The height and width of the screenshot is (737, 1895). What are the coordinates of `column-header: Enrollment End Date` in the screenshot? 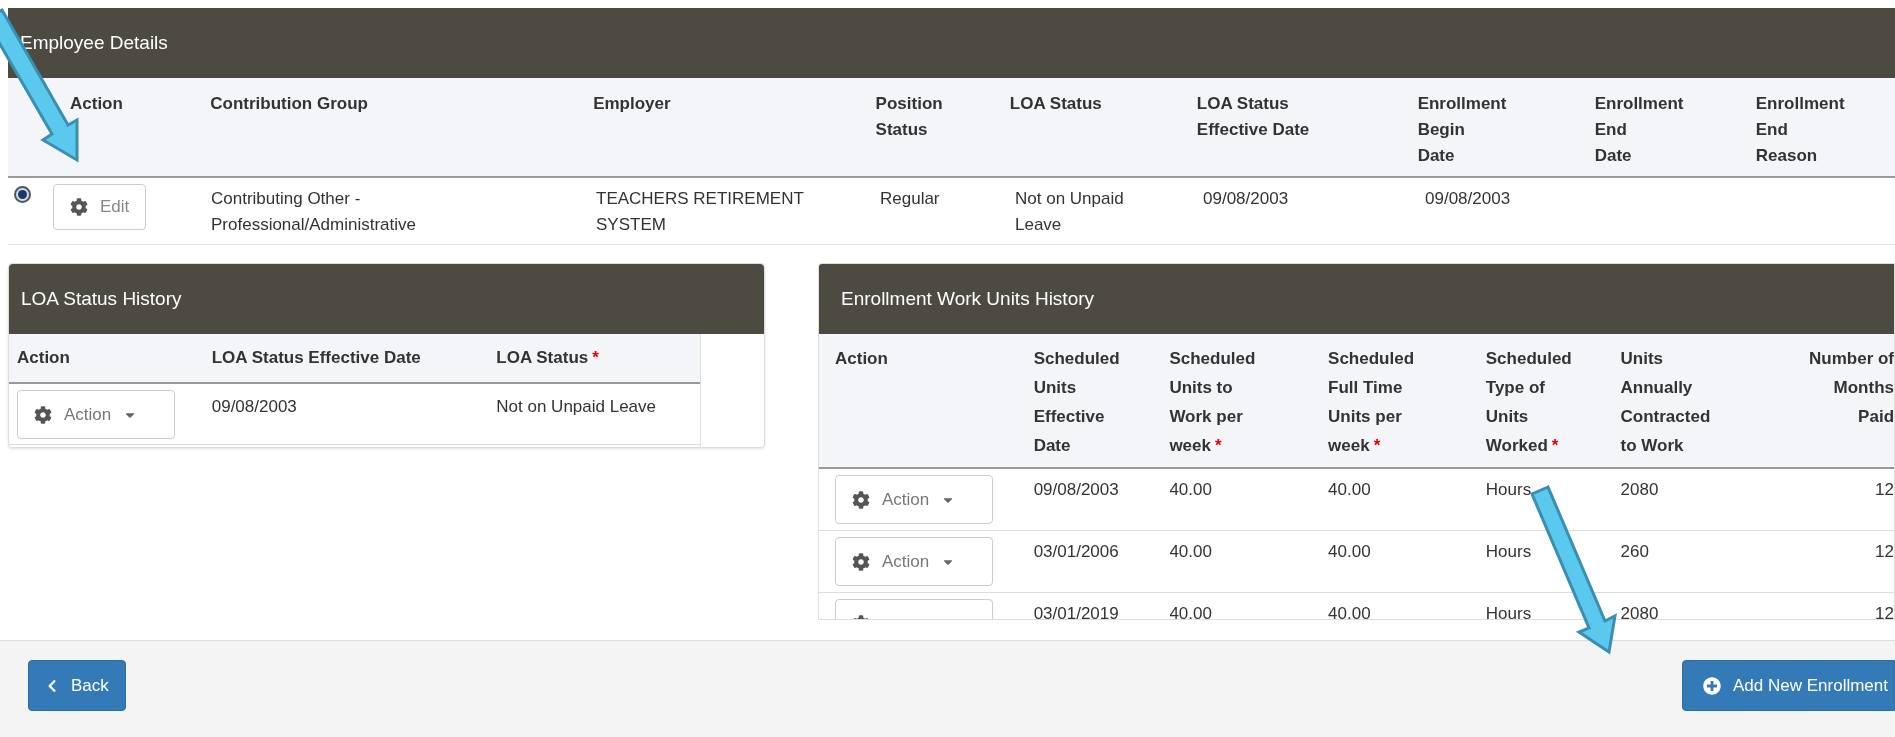 It's located at (1639, 130).